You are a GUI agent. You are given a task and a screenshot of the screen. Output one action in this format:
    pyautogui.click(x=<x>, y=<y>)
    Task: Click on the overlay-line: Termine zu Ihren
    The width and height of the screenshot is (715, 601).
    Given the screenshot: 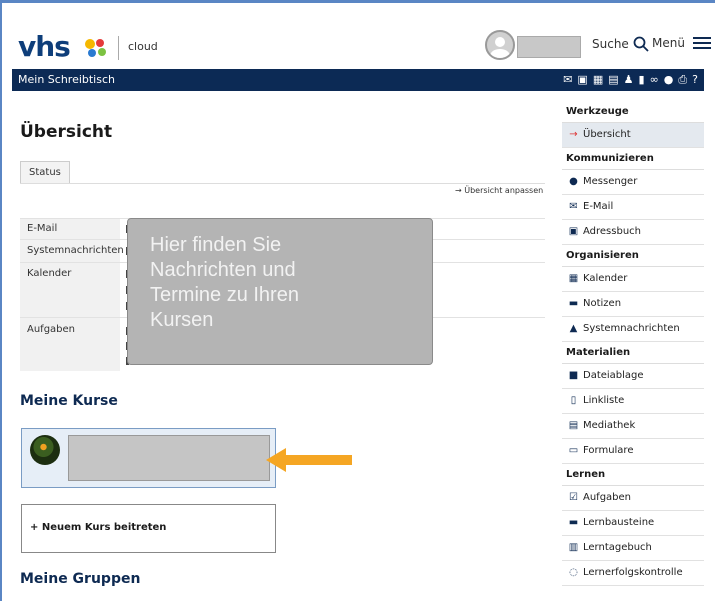 What is the action you would take?
    pyautogui.click(x=224, y=295)
    